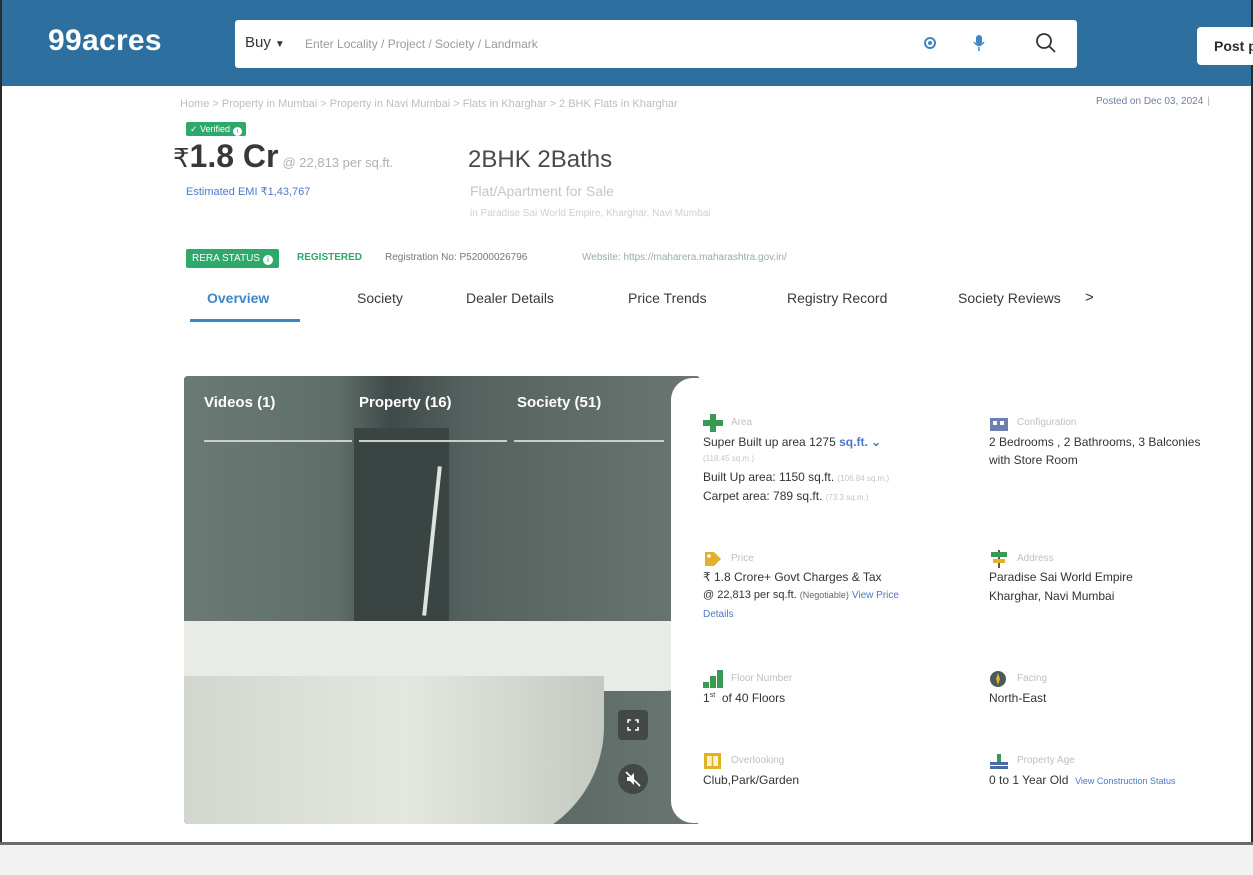 The image size is (1253, 875). What do you see at coordinates (837, 298) in the screenshot?
I see `tab-registry-record: Registry Record` at bounding box center [837, 298].